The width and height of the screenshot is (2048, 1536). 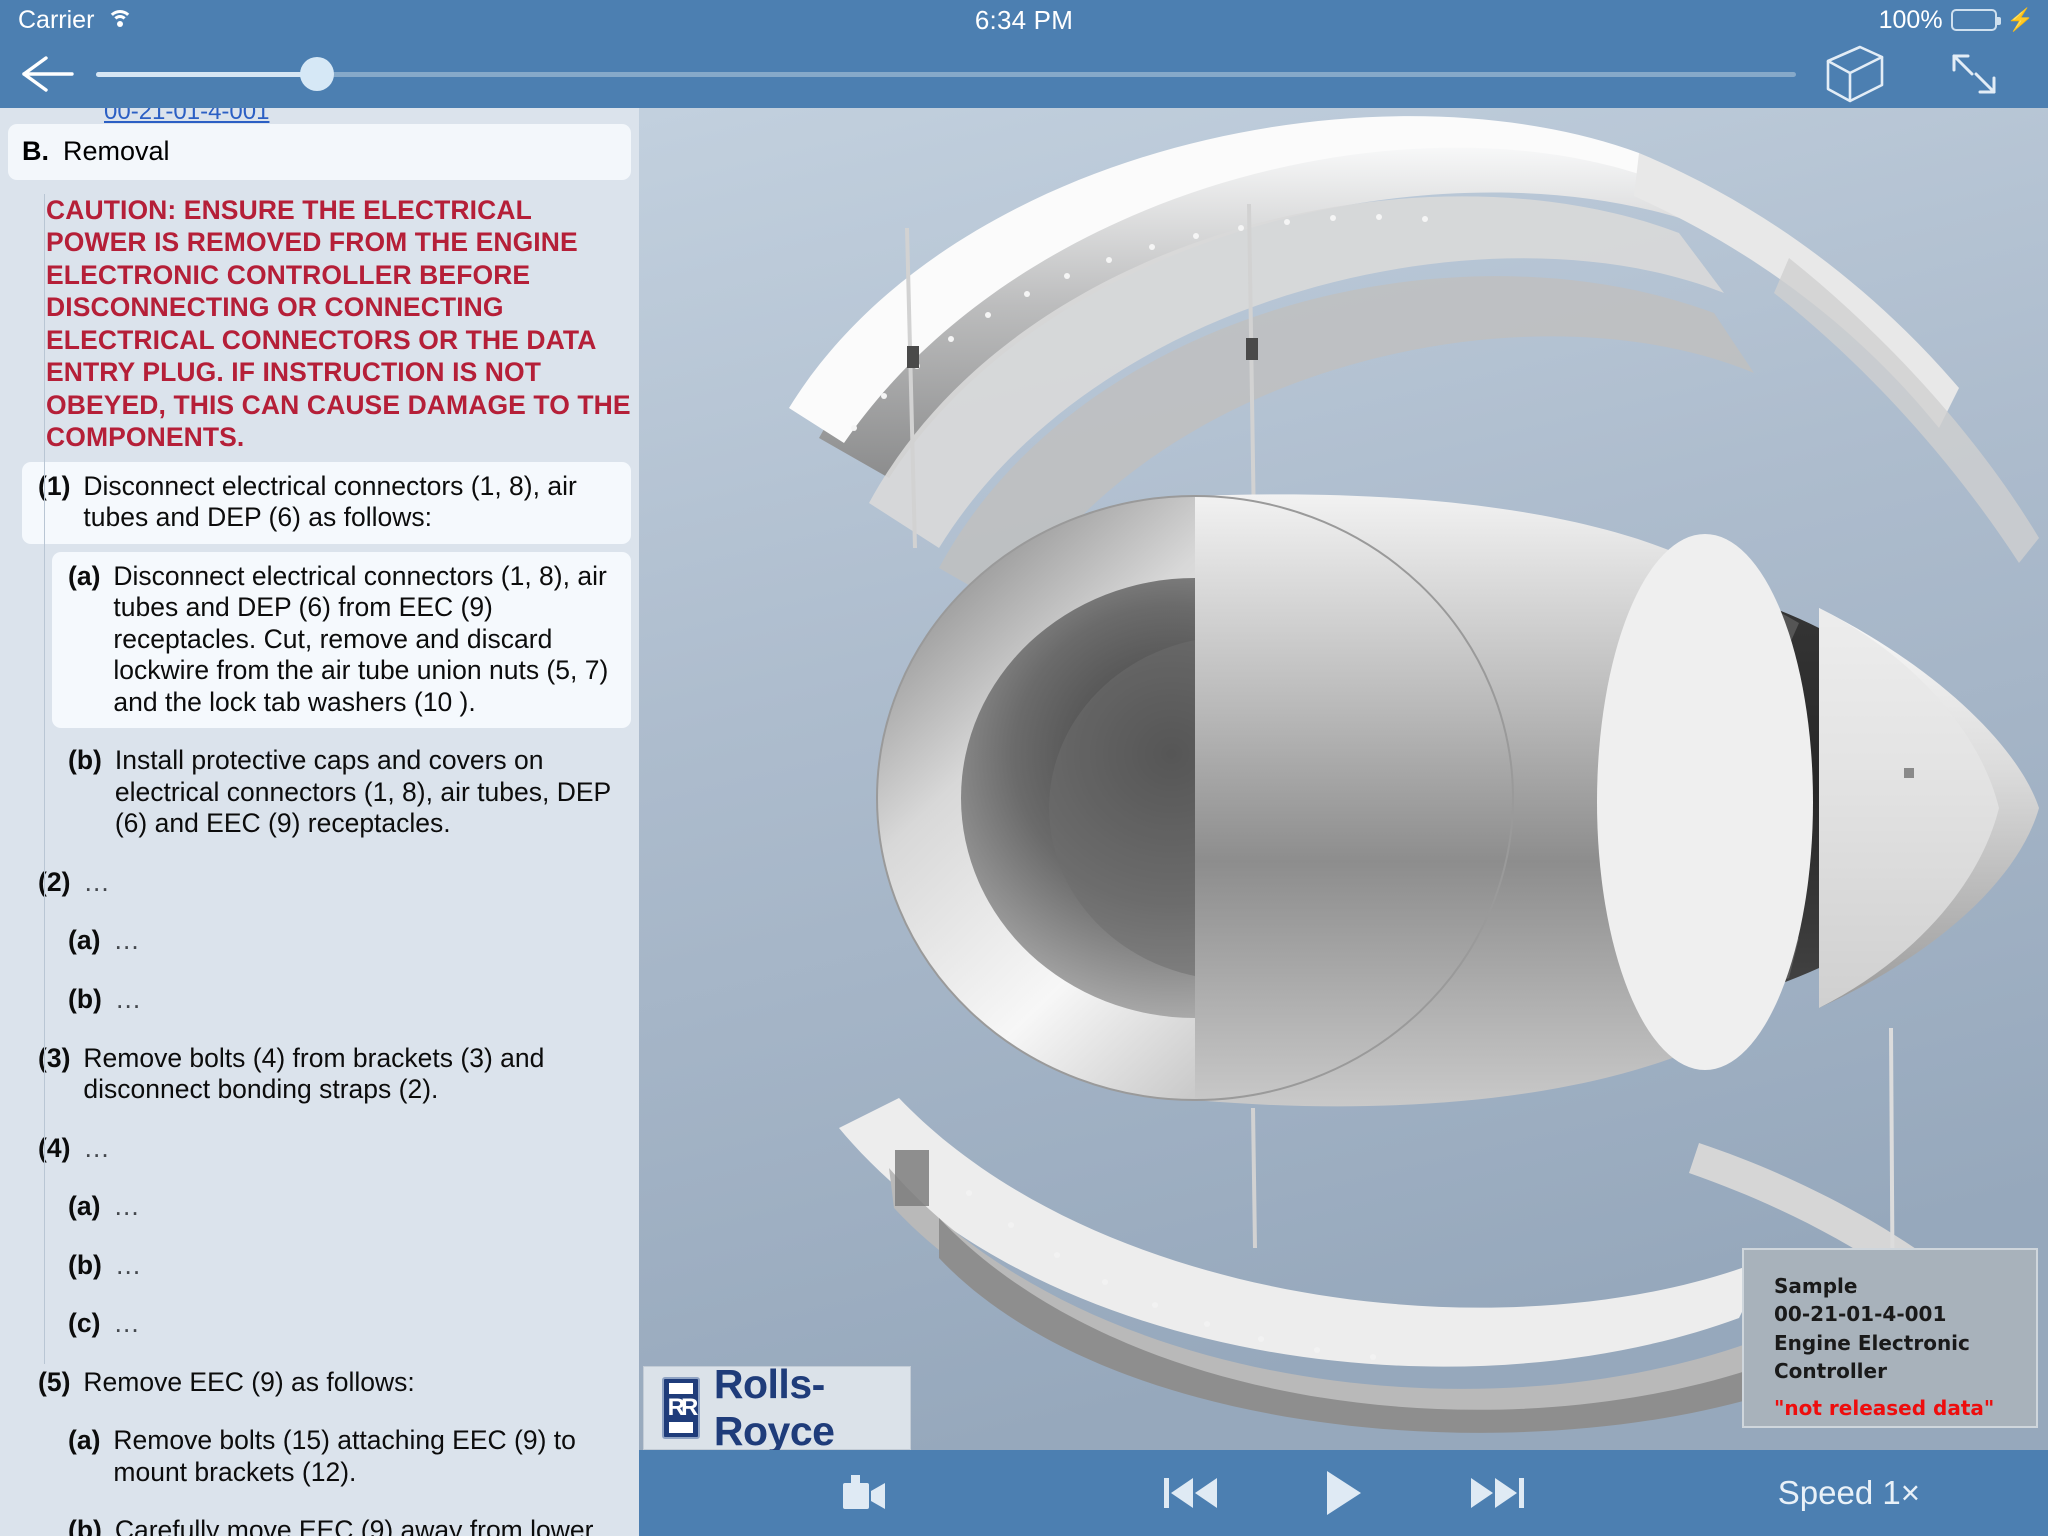 I want to click on skip-to-start-icon, so click(x=1166, y=1493).